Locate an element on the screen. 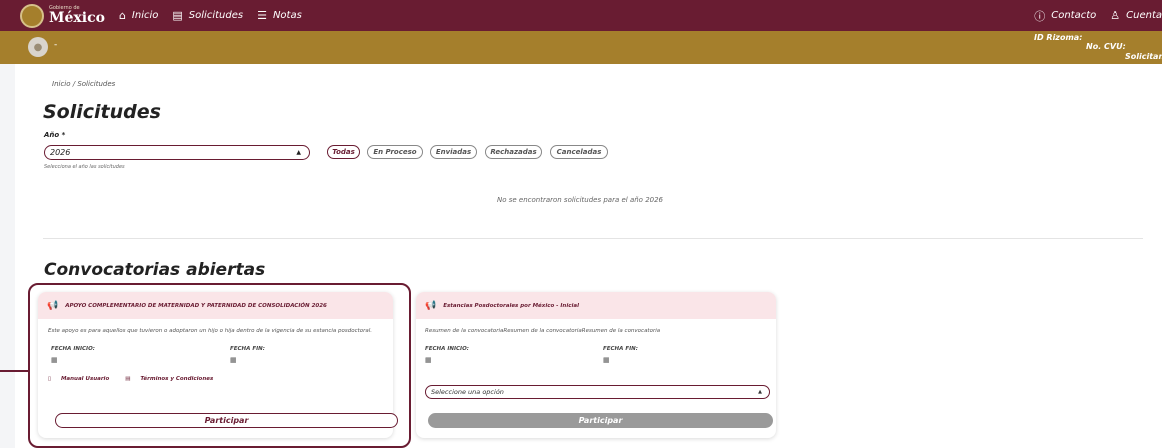 The width and height of the screenshot is (1162, 448). side-panel is located at coordinates (7, 256).